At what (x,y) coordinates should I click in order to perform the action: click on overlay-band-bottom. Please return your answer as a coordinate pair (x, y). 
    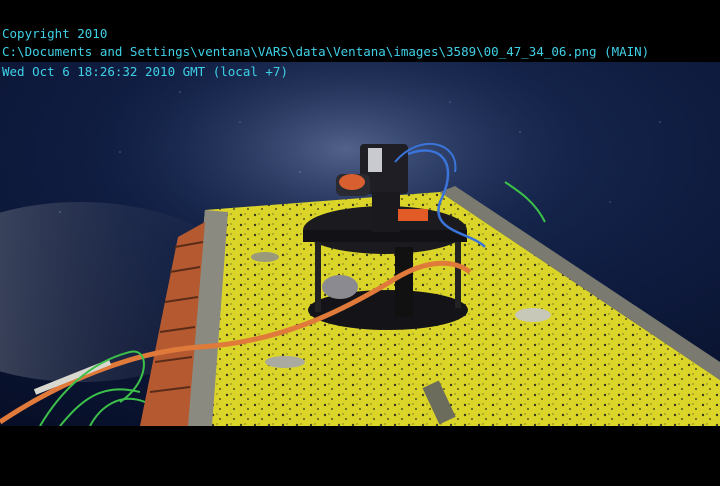
    Looking at the image, I should click on (360, 456).